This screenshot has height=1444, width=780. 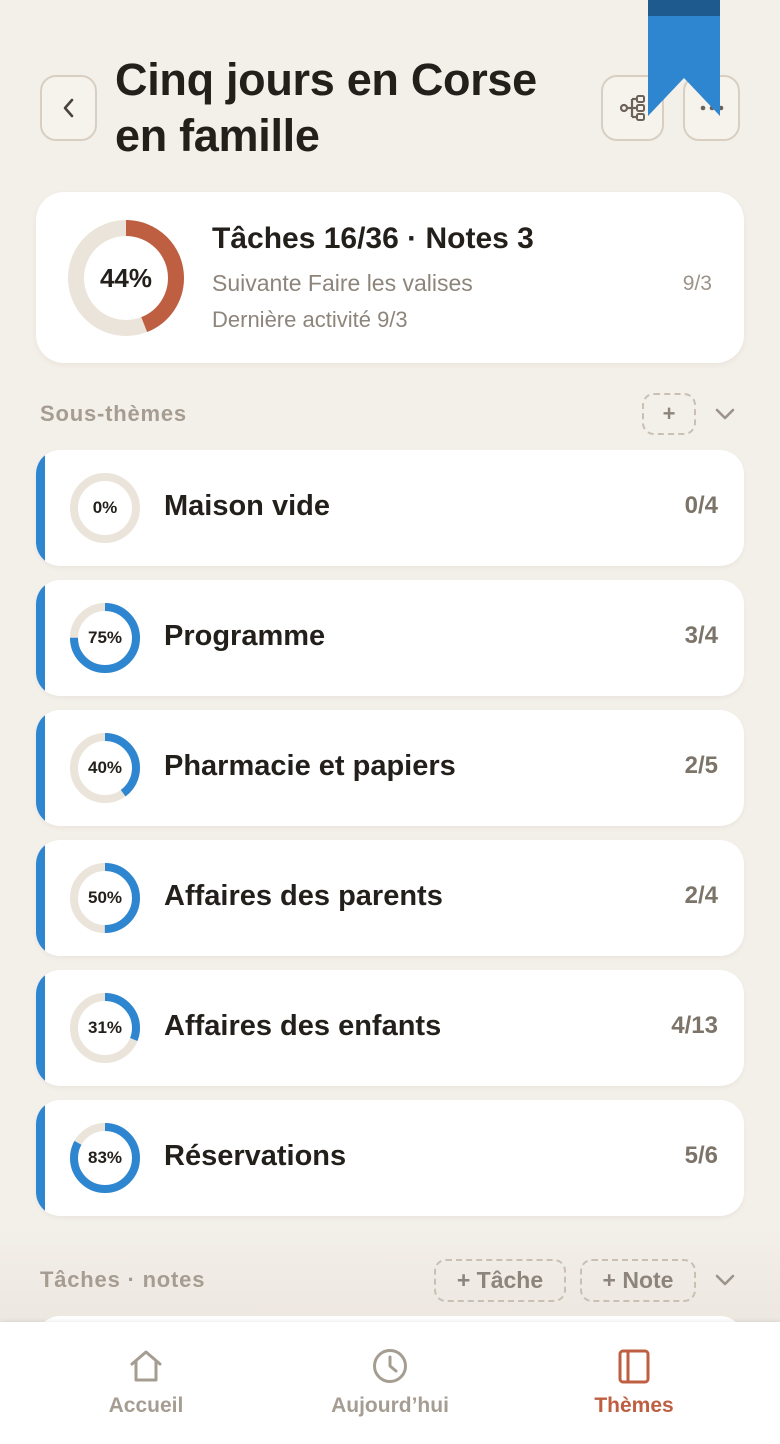 I want to click on bookmark-ribbon-icon, so click(x=684, y=58).